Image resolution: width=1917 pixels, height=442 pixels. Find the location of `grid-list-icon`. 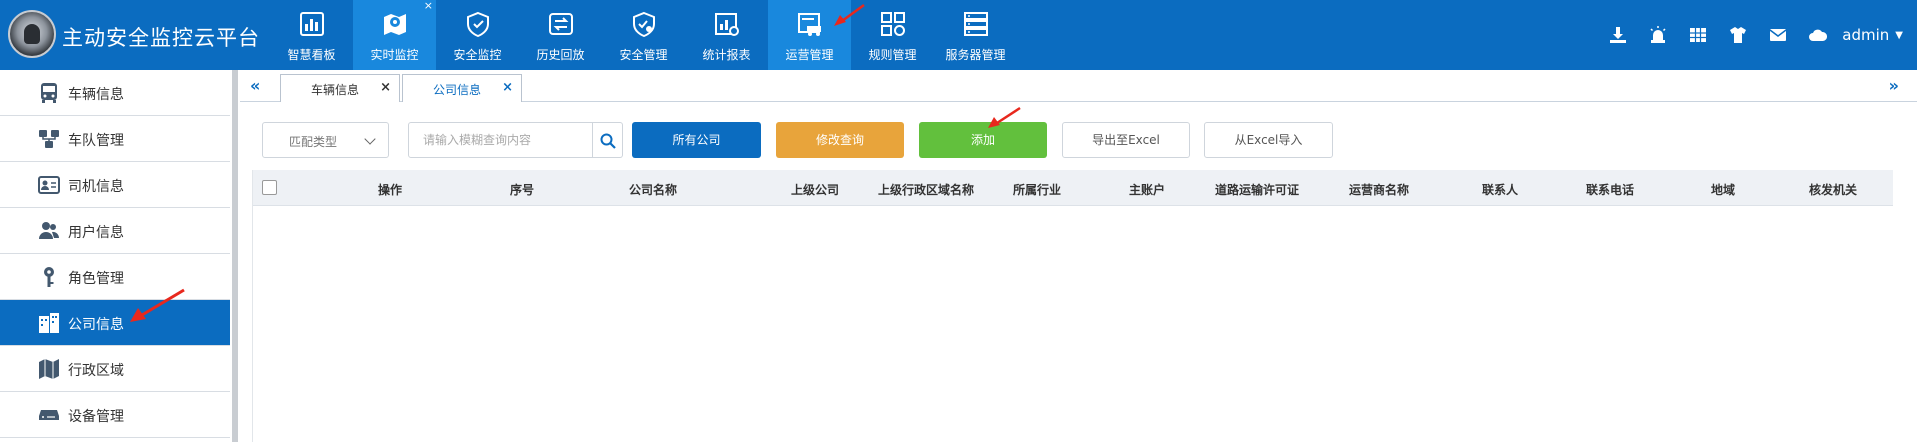

grid-list-icon is located at coordinates (1698, 35).